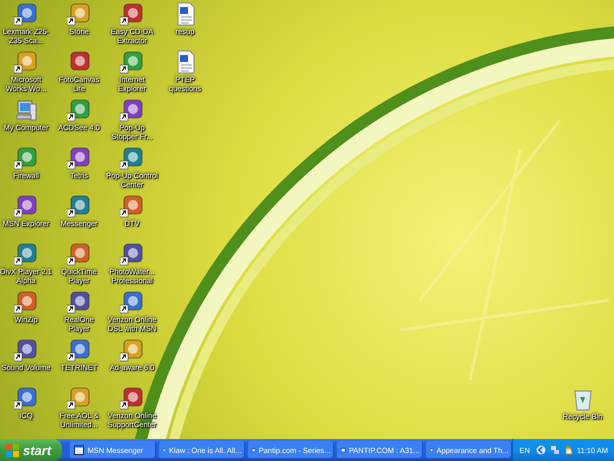 This screenshot has width=614, height=461. I want to click on network-icon, so click(555, 450).